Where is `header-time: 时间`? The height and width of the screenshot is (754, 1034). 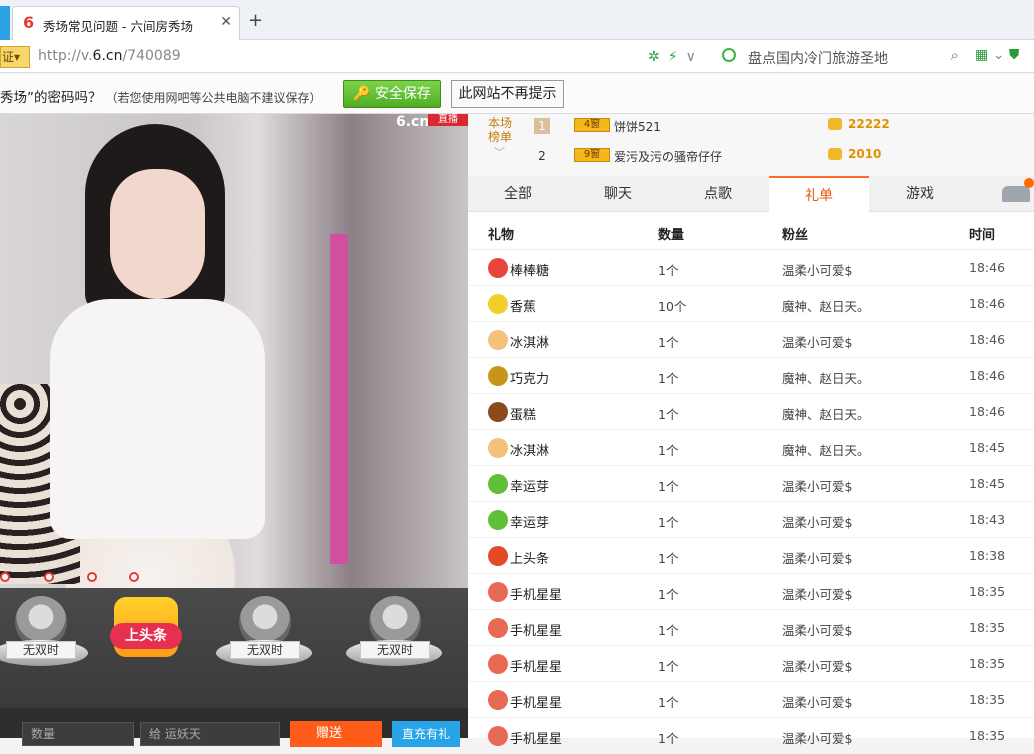
header-time: 时间 is located at coordinates (982, 235).